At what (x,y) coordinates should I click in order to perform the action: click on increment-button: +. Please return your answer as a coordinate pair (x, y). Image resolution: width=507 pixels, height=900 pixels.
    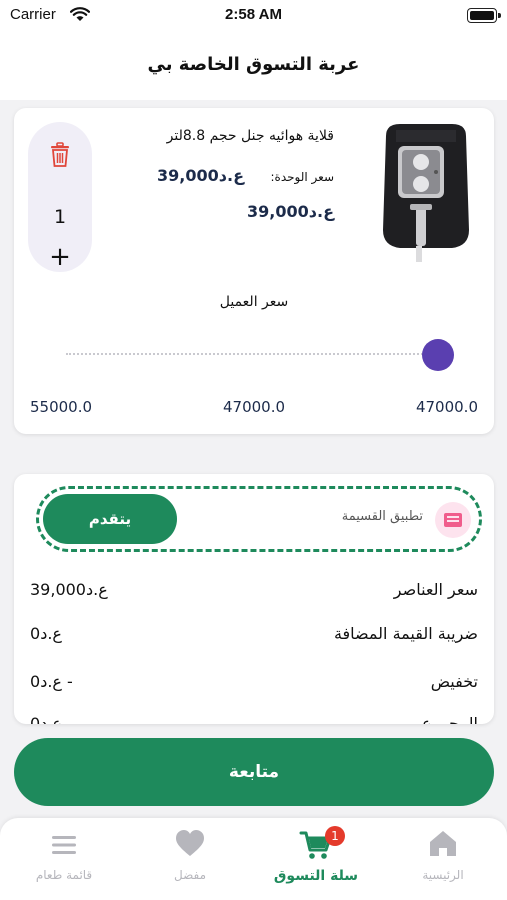
    Looking at the image, I should click on (60, 257).